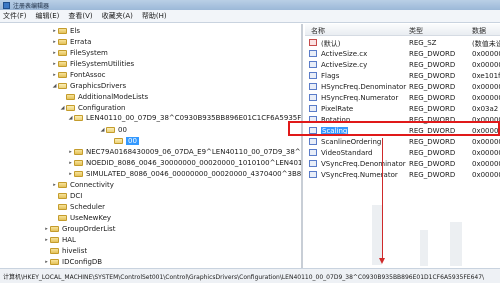 This screenshot has width=500, height=283. What do you see at coordinates (402, 108) in the screenshot?
I see `registry-value-row: PixelRate REG_DWORD 0x03a2` at bounding box center [402, 108].